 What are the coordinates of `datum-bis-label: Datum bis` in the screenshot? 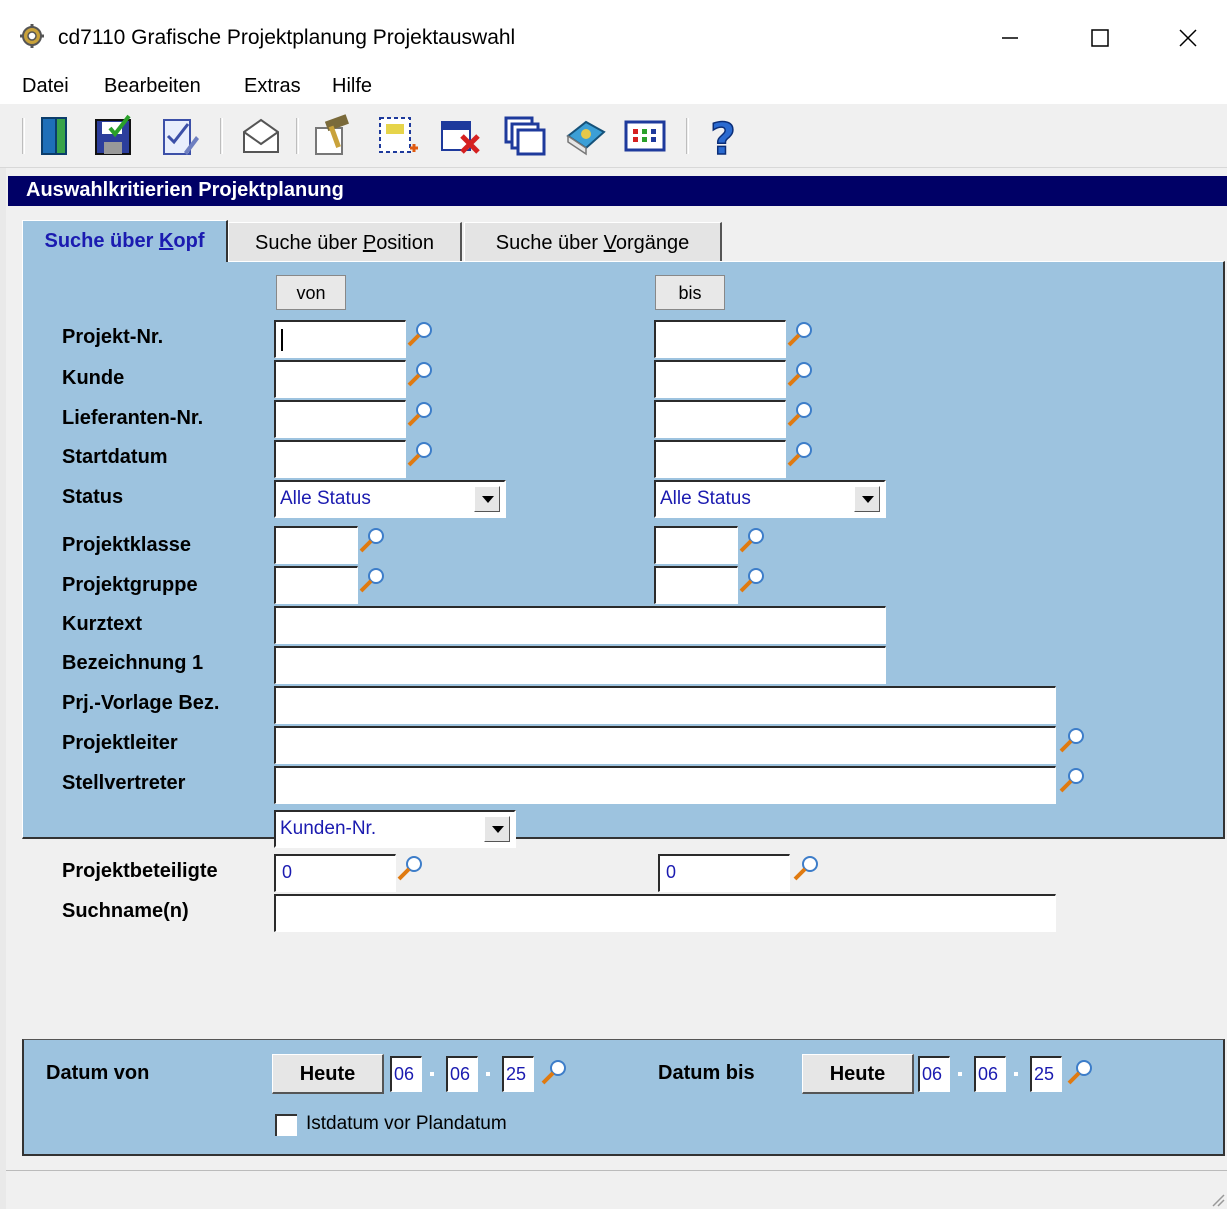 It's located at (706, 1073).